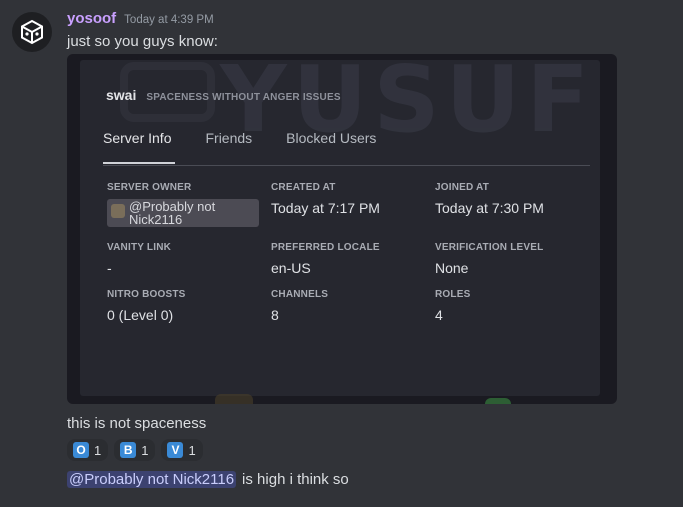  Describe the element at coordinates (146, 306) in the screenshot. I see `field-nitro-boosts: NITRO BOOSTS 0 (Level 0)` at that location.